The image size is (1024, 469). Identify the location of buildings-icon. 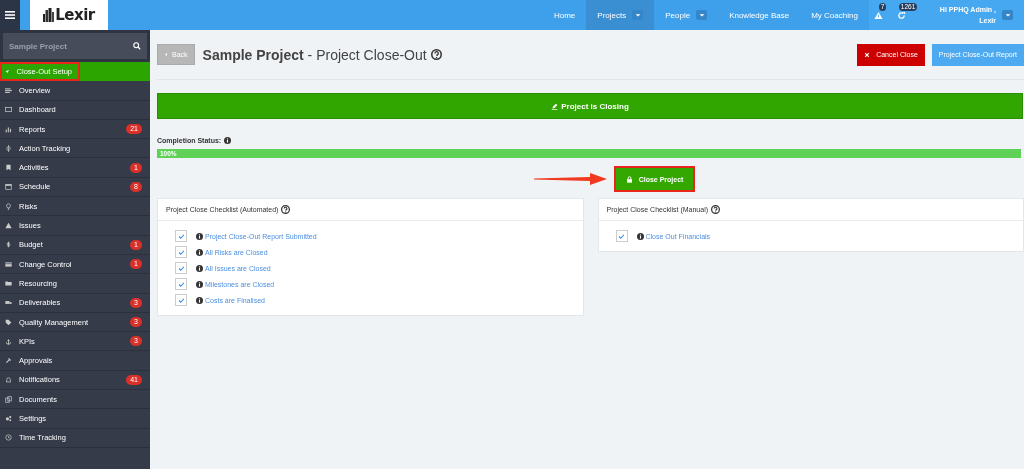
(49, 15).